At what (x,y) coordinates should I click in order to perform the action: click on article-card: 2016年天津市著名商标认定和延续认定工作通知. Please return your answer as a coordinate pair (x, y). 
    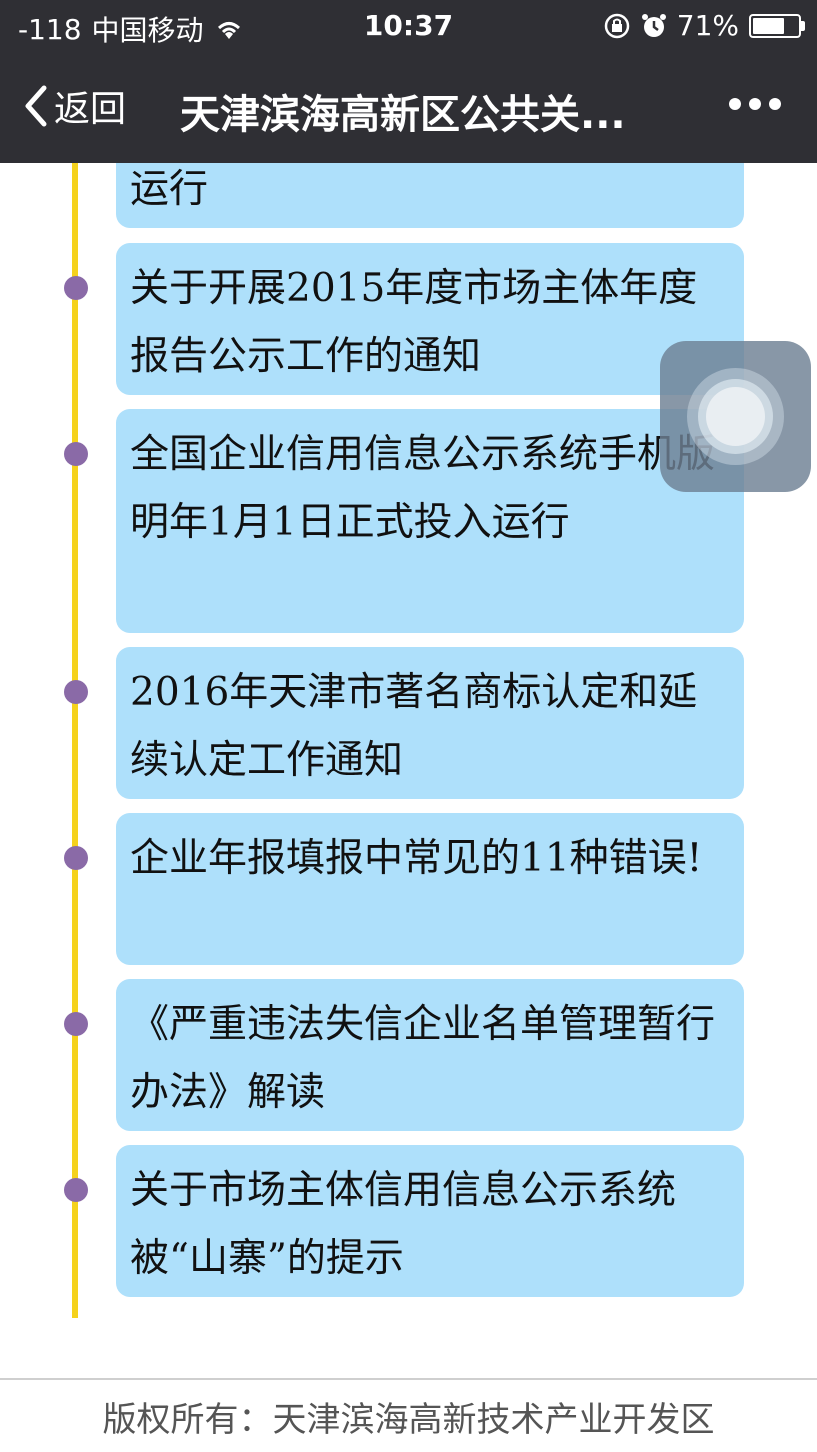
    Looking at the image, I should click on (430, 723).